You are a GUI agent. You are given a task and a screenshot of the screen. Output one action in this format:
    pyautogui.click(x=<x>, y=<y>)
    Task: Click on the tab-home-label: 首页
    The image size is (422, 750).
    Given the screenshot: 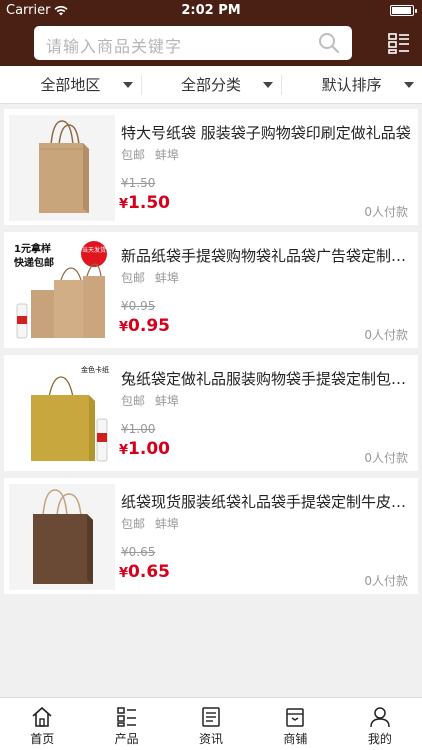 What is the action you would take?
    pyautogui.click(x=42, y=739)
    